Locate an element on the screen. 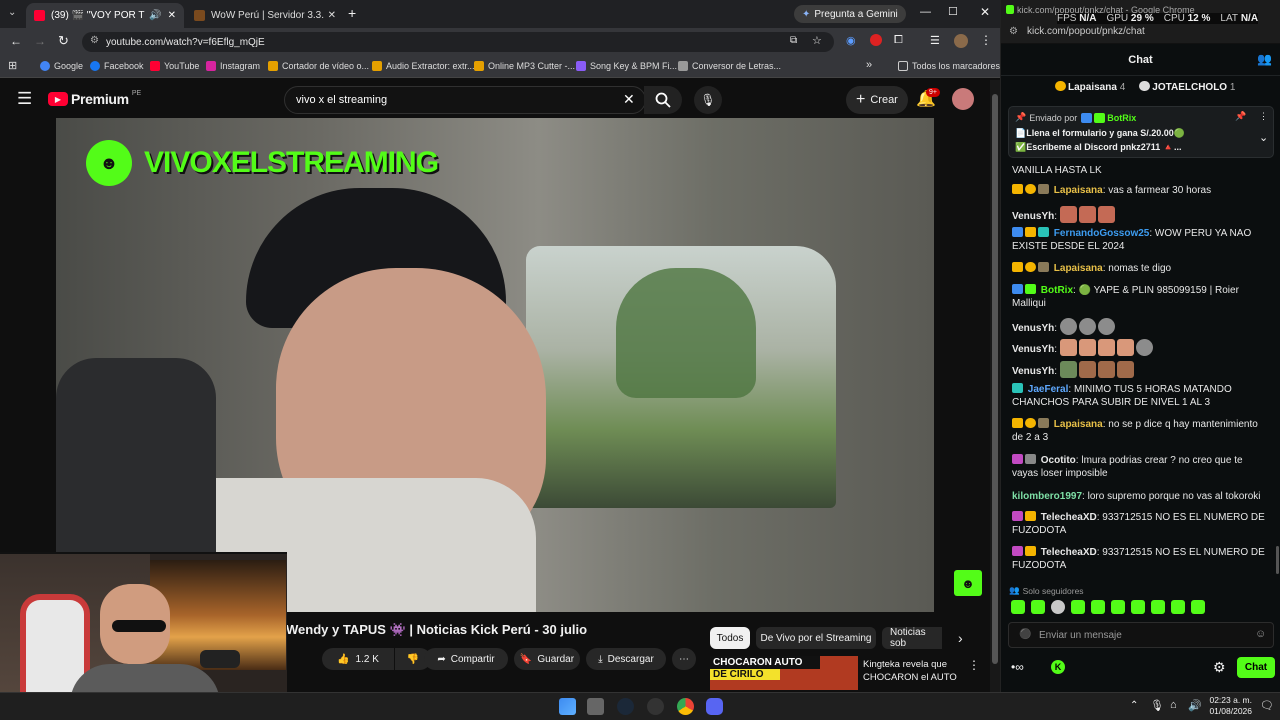  new-tab-button: + is located at coordinates (352, 13).